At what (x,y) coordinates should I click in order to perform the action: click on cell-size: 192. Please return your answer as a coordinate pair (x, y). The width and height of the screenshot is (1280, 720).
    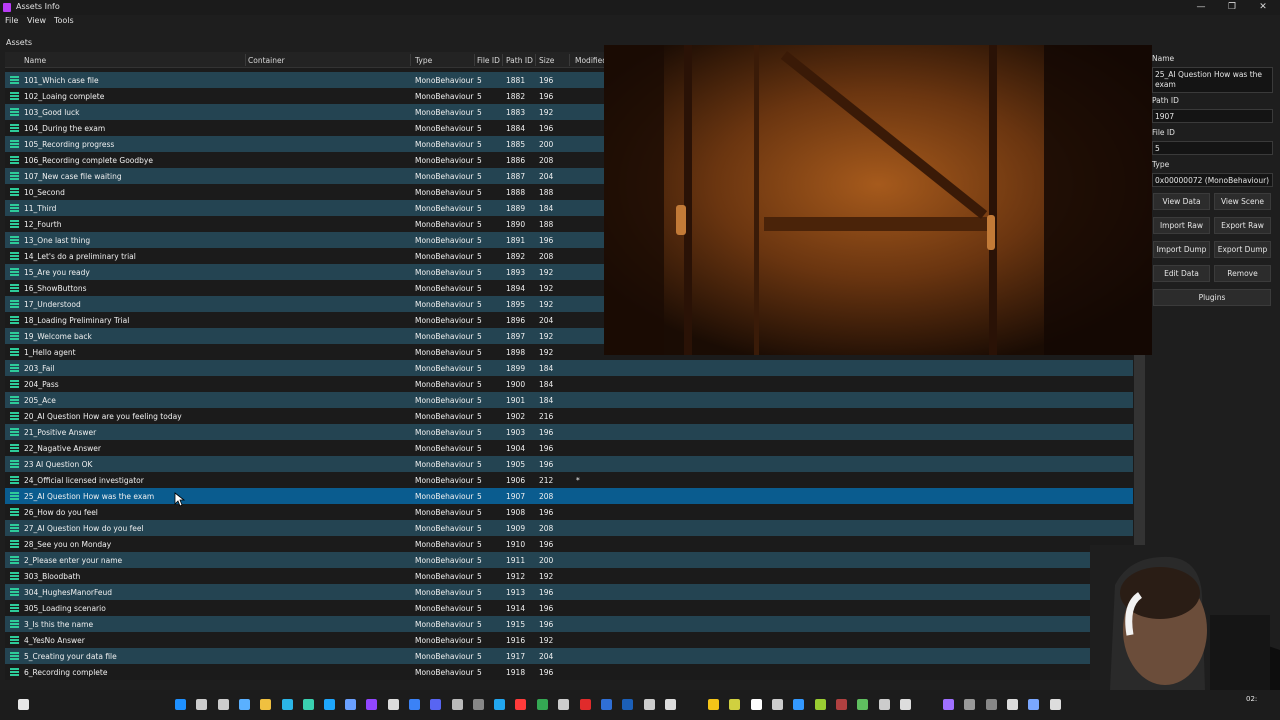
    Looking at the image, I should click on (546, 352).